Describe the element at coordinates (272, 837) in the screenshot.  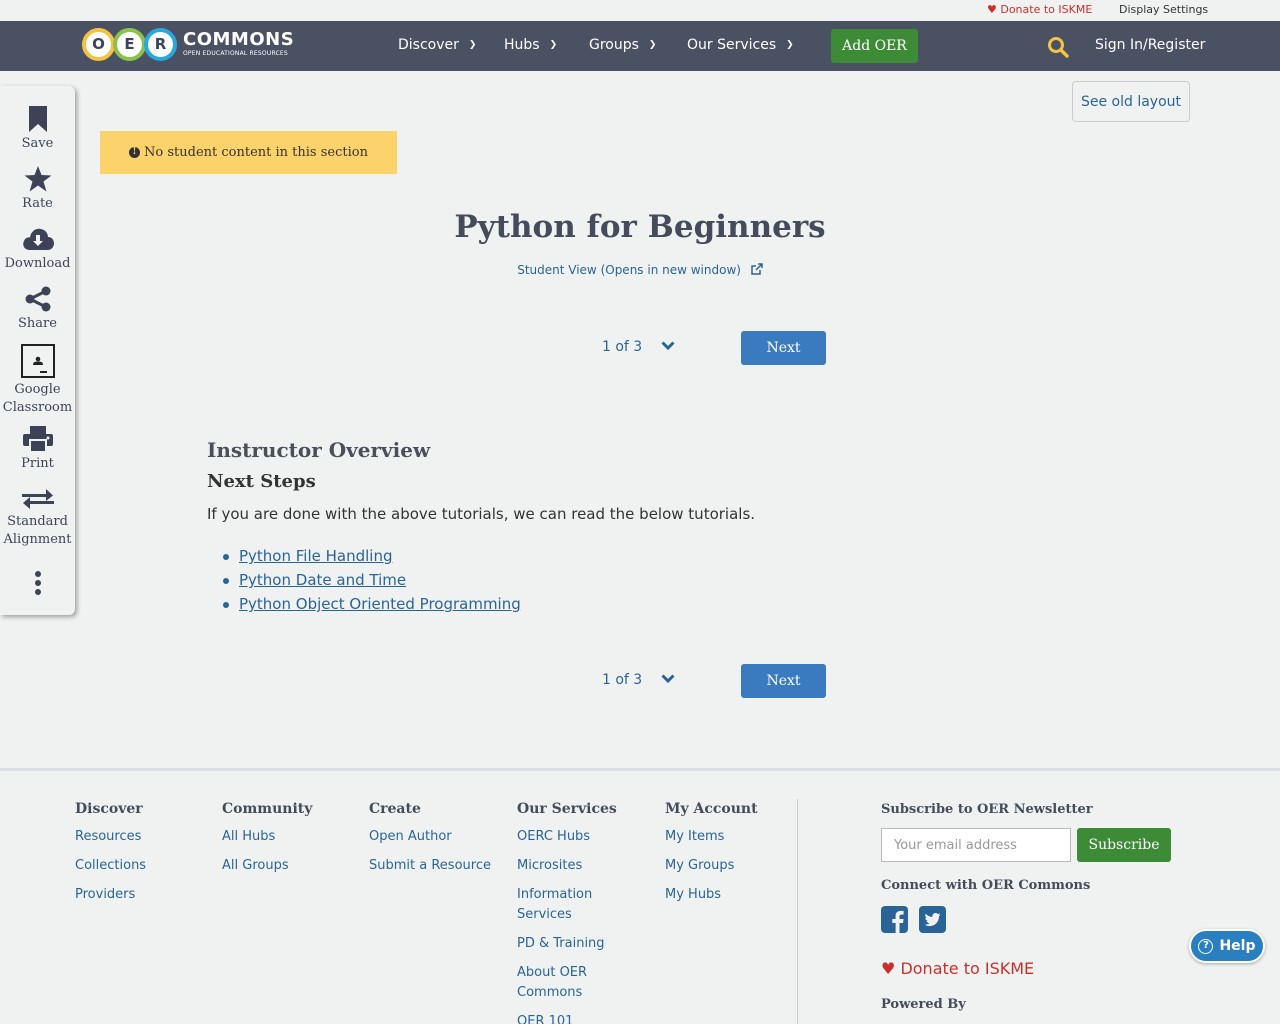
I see `footer-link-all-hubs: All Hubs` at that location.